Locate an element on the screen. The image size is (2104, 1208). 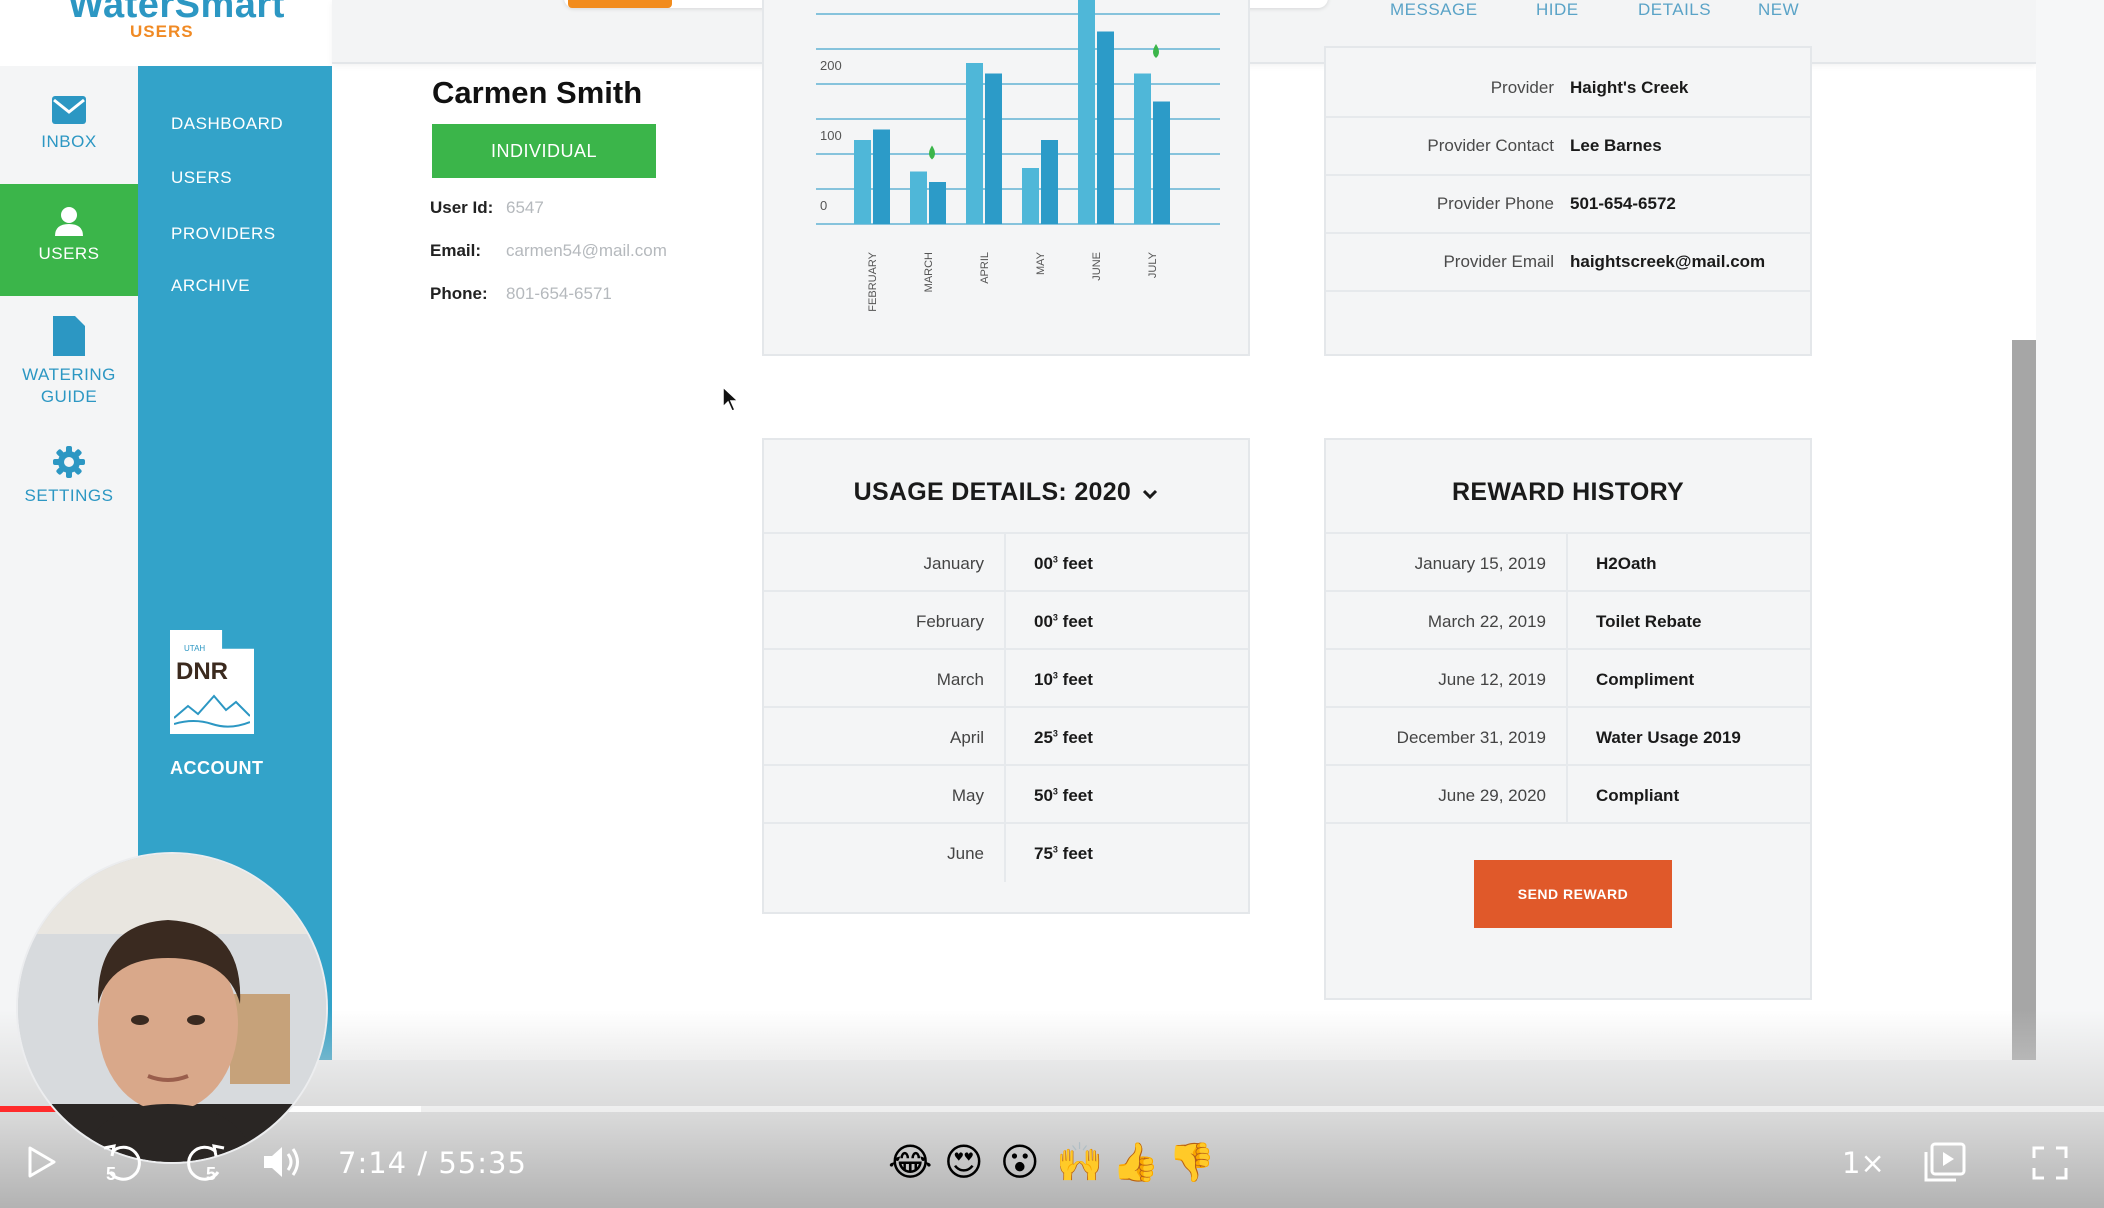
provider-value: Haight's Creek is located at coordinates (1629, 87).